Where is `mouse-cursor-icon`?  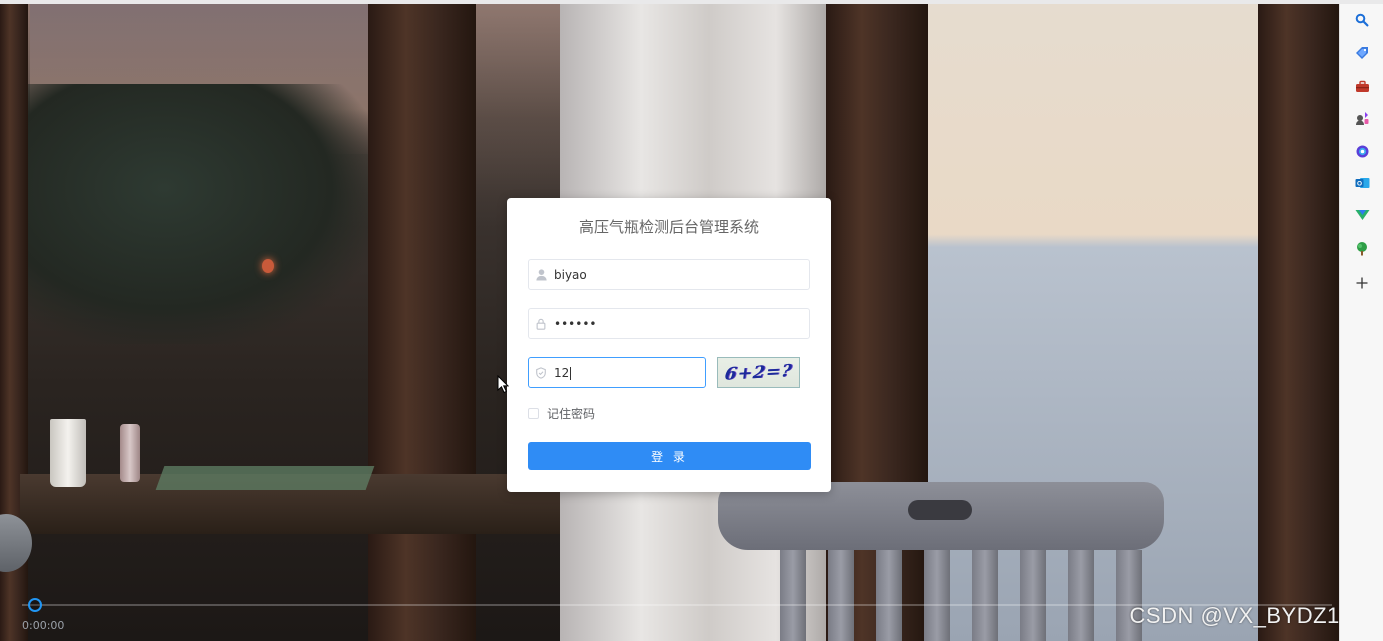
mouse-cursor-icon is located at coordinates (503, 384).